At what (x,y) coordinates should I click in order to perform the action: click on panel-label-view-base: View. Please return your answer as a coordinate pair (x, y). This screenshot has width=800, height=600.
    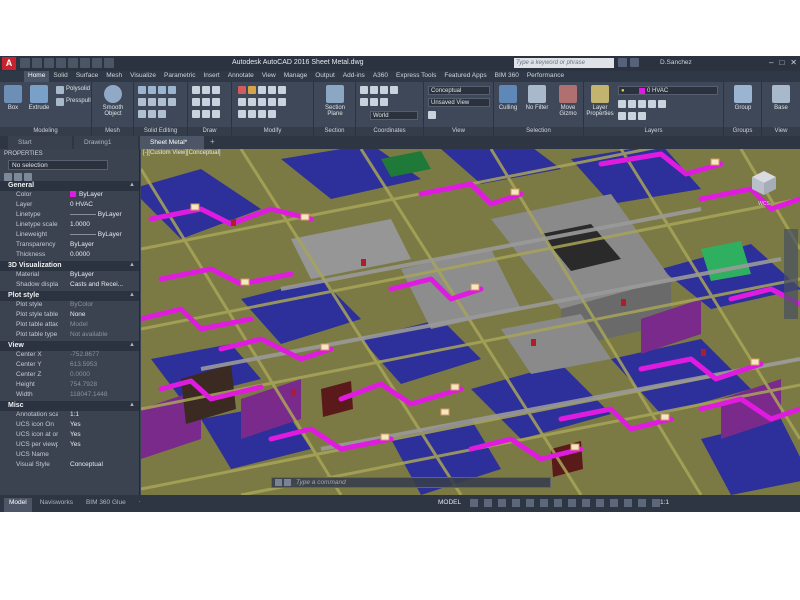
    Looking at the image, I should click on (781, 131).